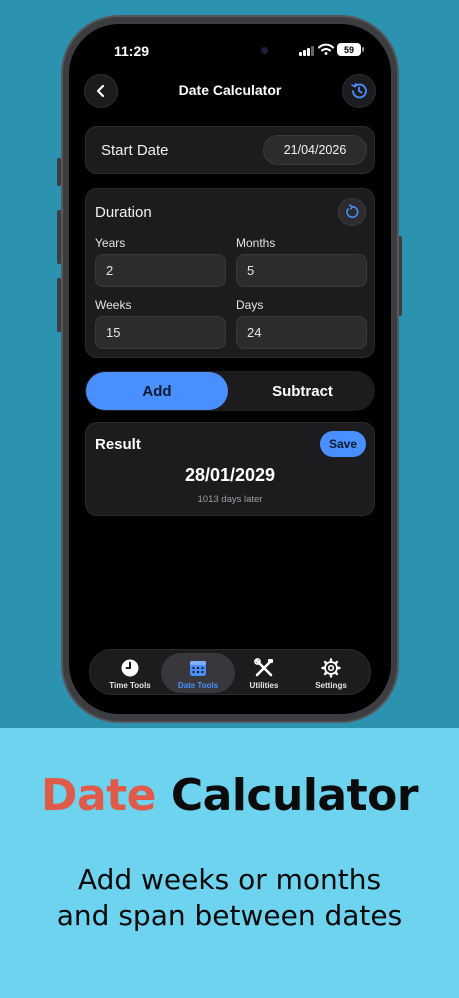 The image size is (459, 998). Describe the element at coordinates (229, 879) in the screenshot. I see `subtitle-line-1: Add weeks or months` at that location.